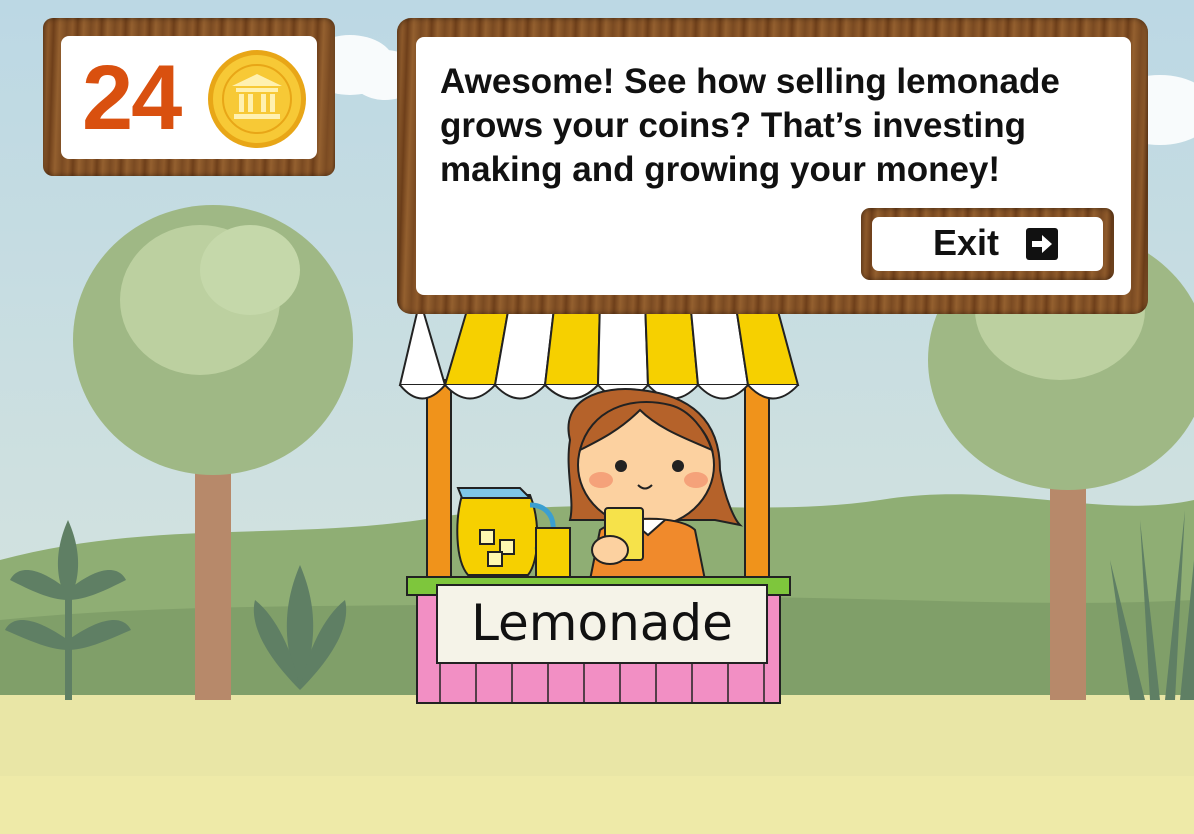 This screenshot has height=834, width=1194. I want to click on exit-button-label: Exit, so click(966, 242).